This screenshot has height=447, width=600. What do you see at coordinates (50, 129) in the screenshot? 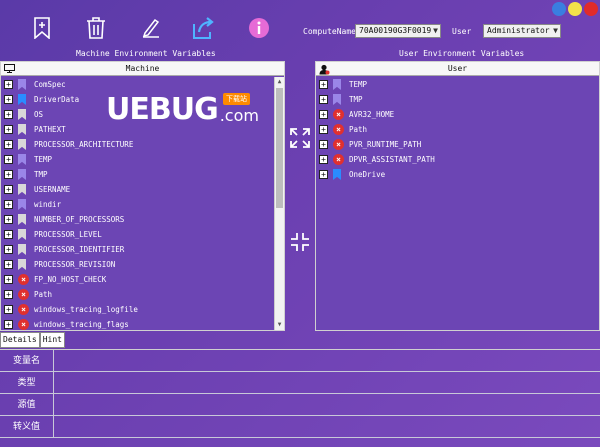
I see `variable-name: PATHEXT` at bounding box center [50, 129].